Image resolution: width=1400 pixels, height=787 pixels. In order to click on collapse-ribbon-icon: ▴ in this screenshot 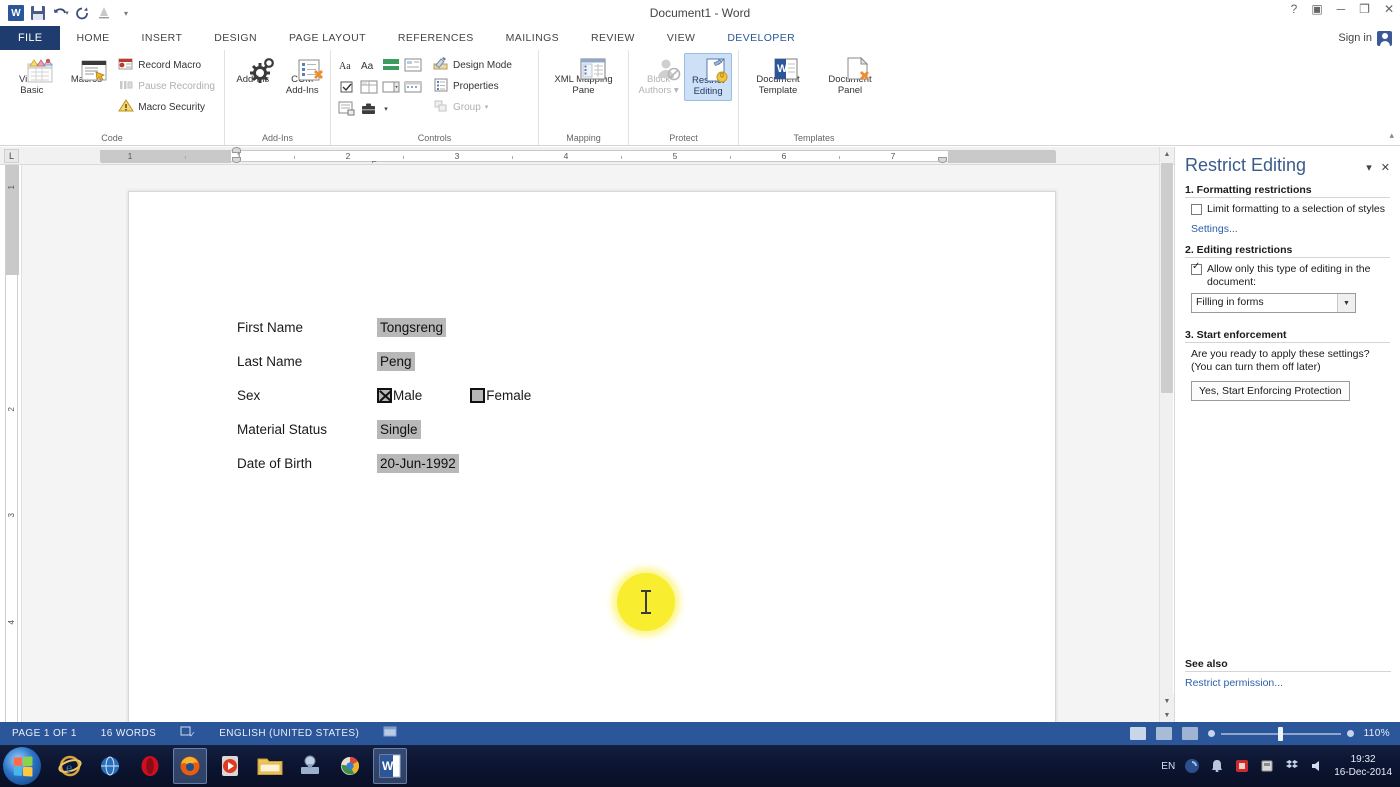, I will do `click(1391, 135)`.